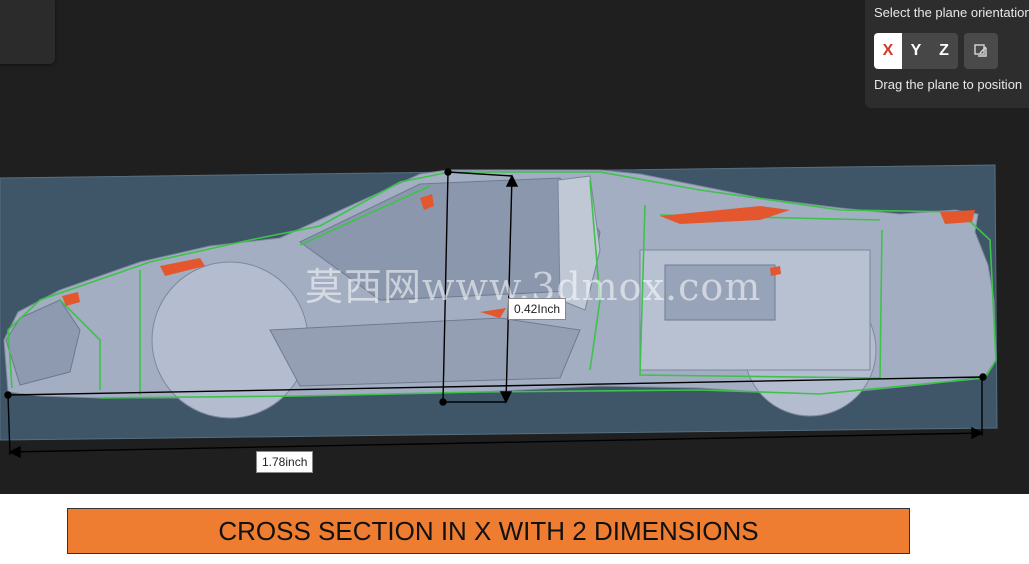  What do you see at coordinates (944, 51) in the screenshot?
I see `axis-z-button: Z` at bounding box center [944, 51].